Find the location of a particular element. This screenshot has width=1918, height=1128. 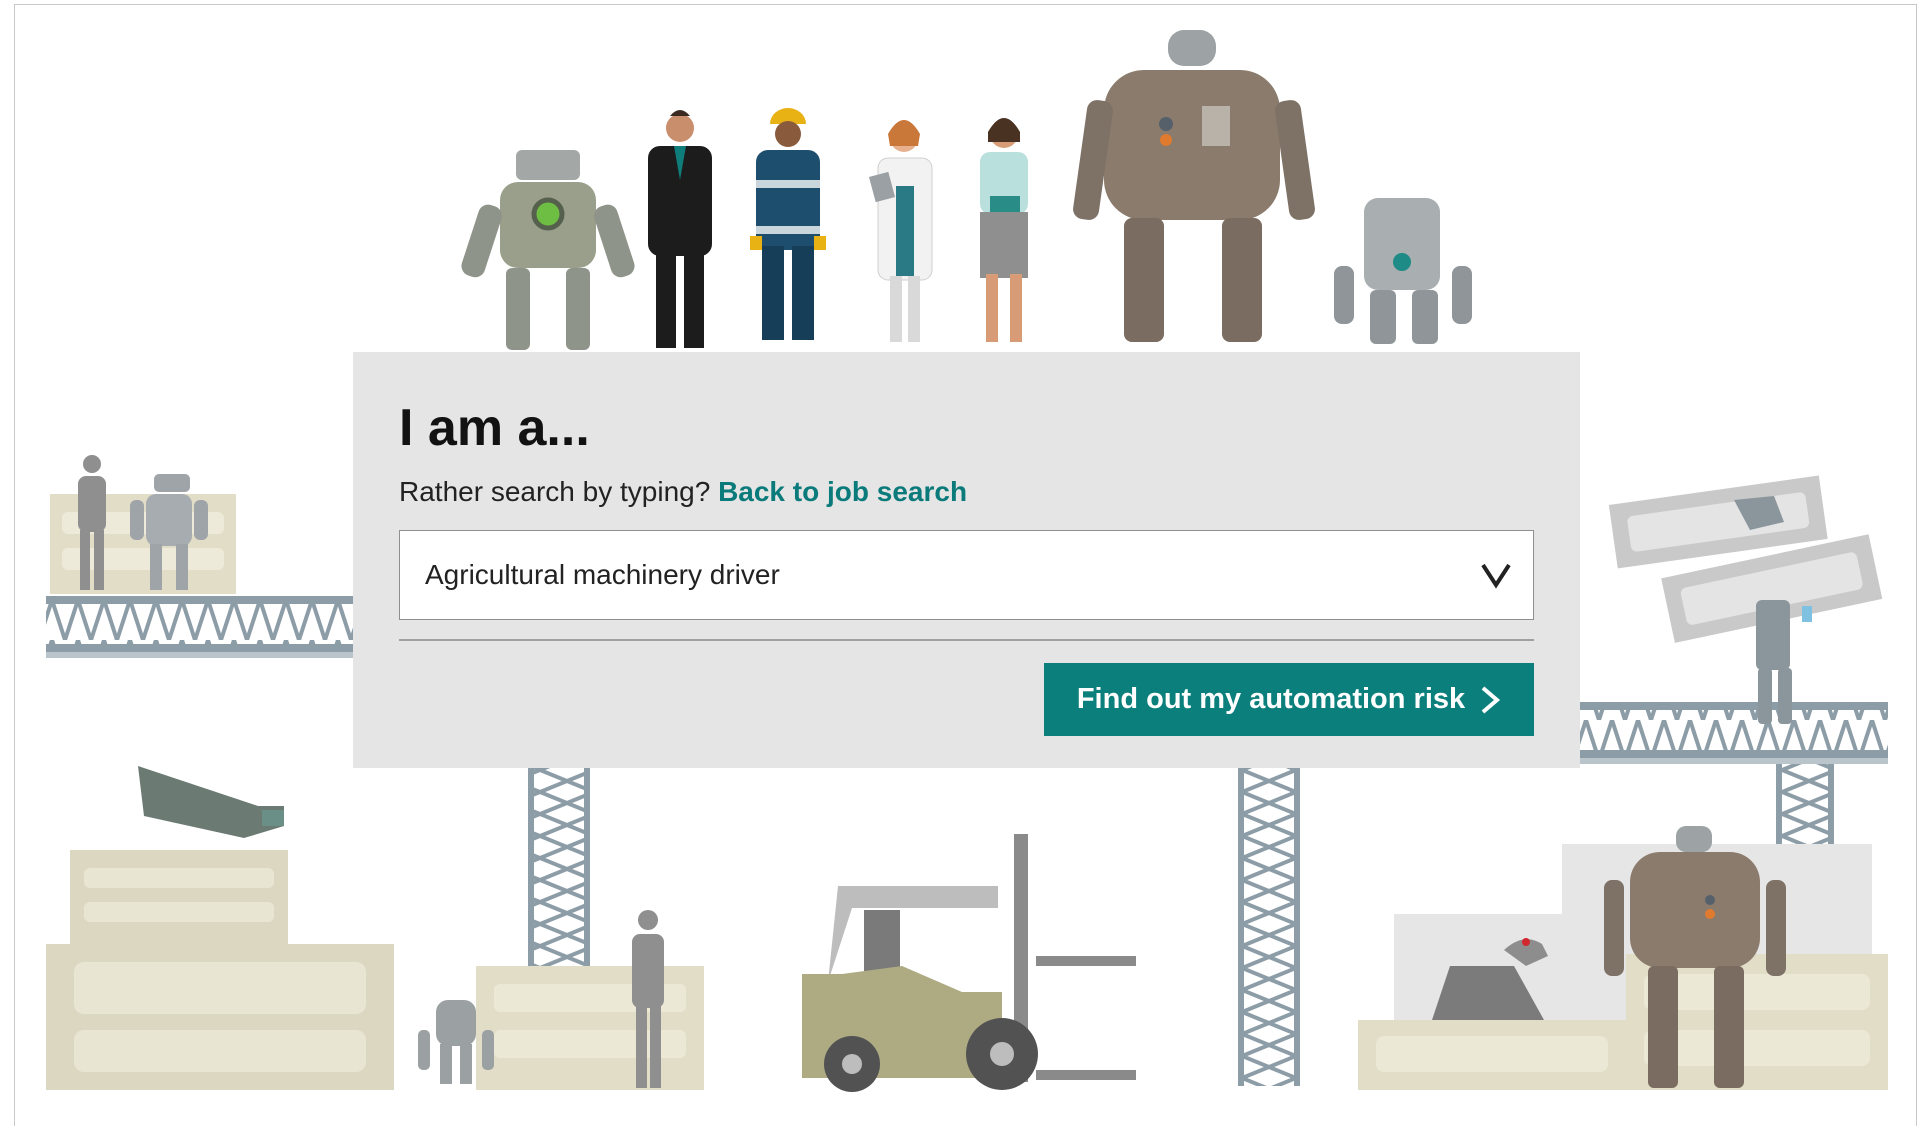

divider is located at coordinates (966, 640).